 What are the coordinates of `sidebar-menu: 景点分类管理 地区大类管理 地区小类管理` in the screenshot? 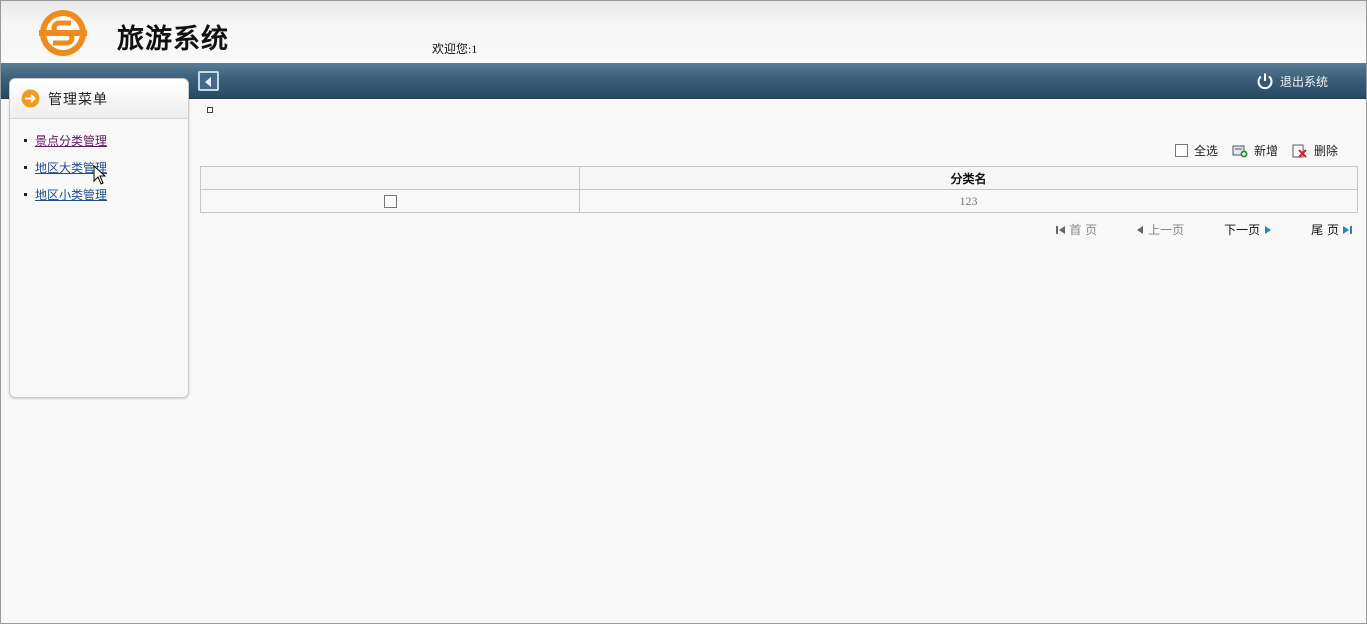 It's located at (99, 163).